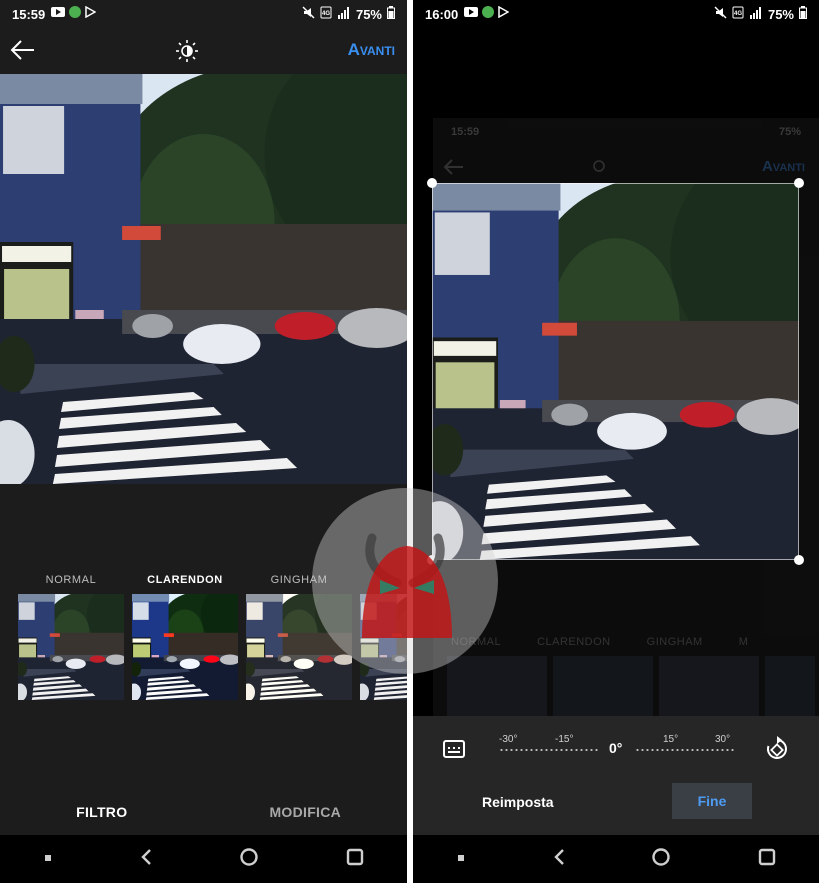 This screenshot has width=819, height=883. Describe the element at coordinates (203, 14) in the screenshot. I see `status-bar: 15:59 4G 75%` at that location.